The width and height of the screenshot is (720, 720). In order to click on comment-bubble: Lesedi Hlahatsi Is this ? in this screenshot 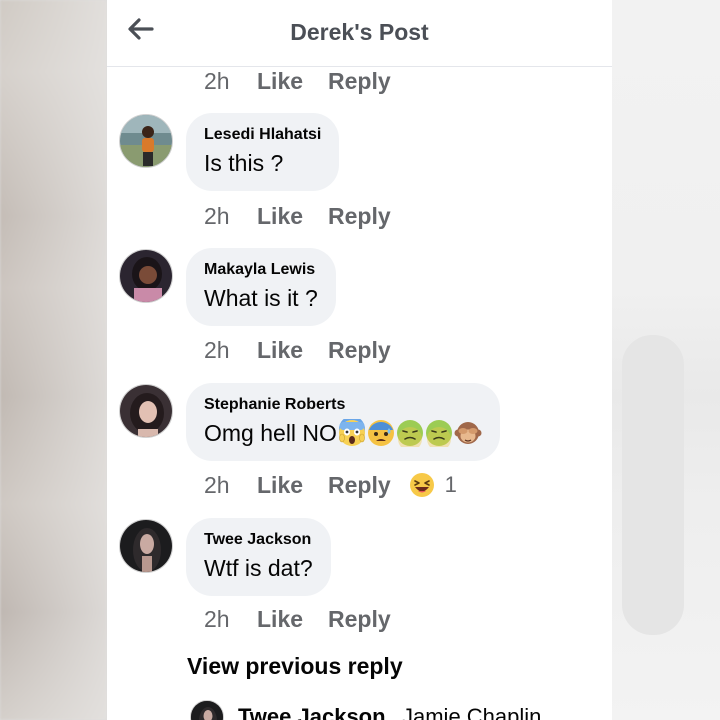, I will do `click(263, 152)`.